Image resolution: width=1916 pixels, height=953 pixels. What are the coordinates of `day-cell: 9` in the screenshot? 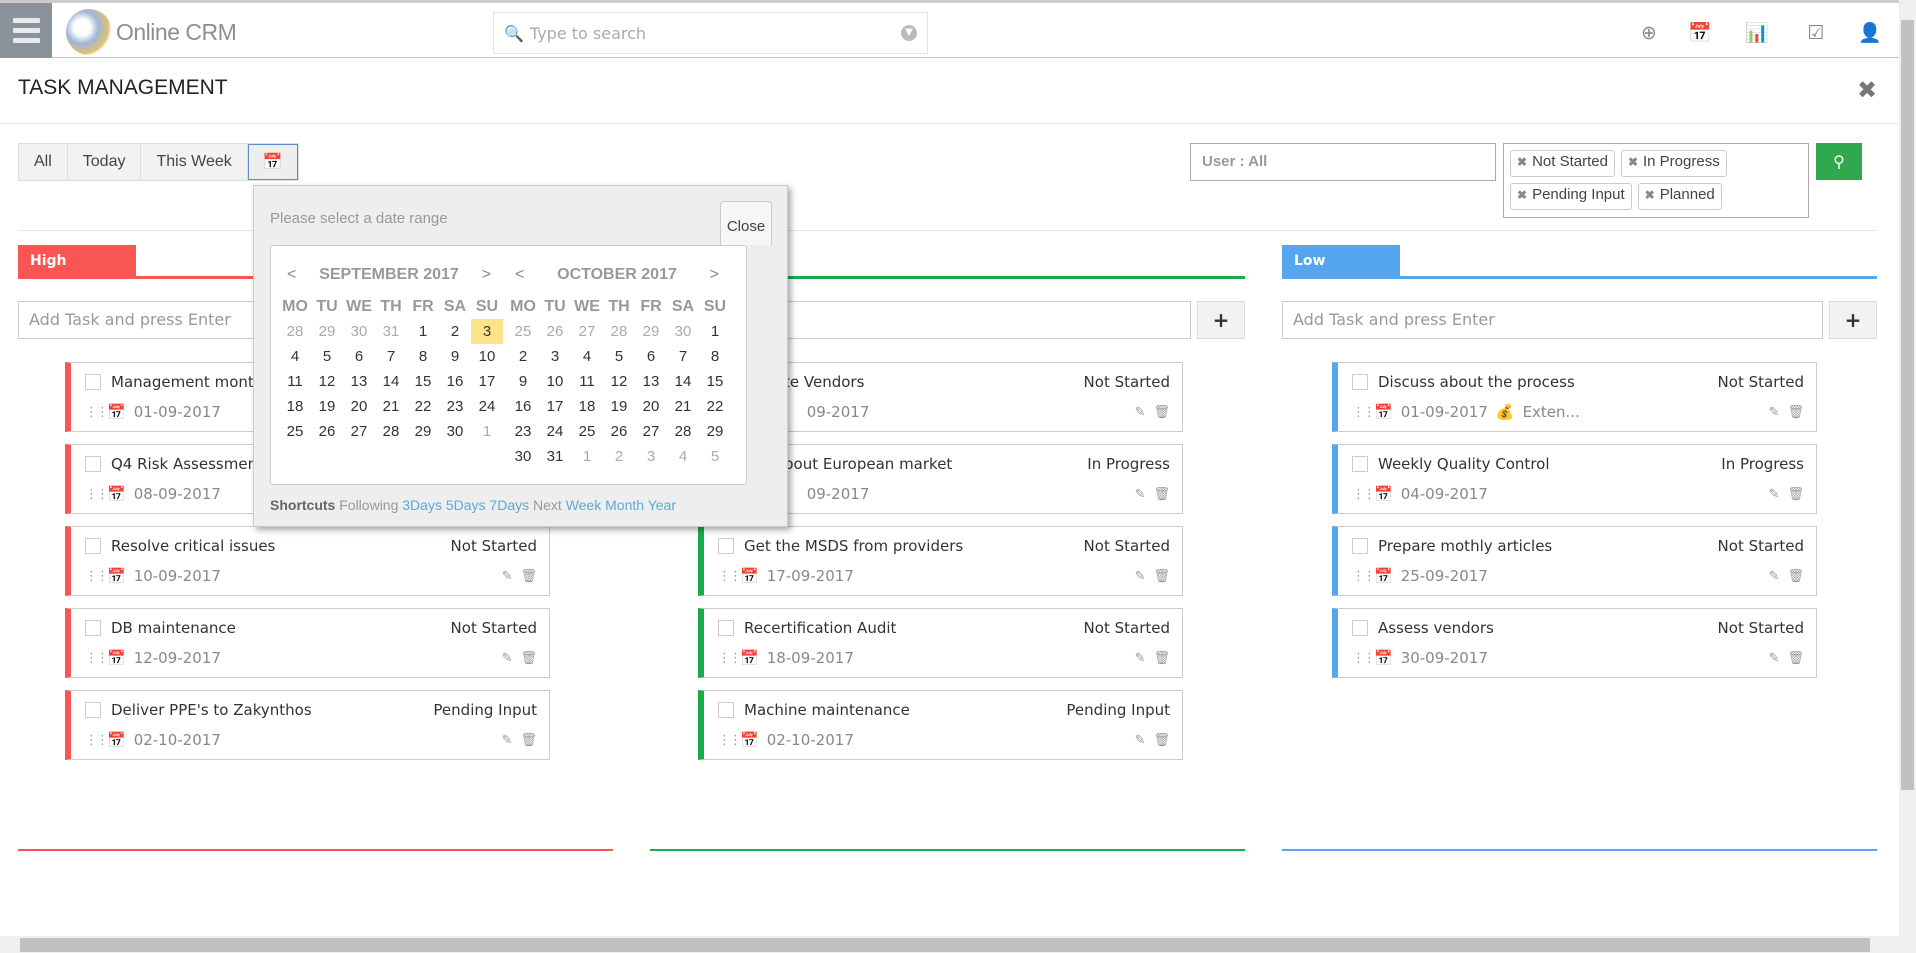 It's located at (523, 381).